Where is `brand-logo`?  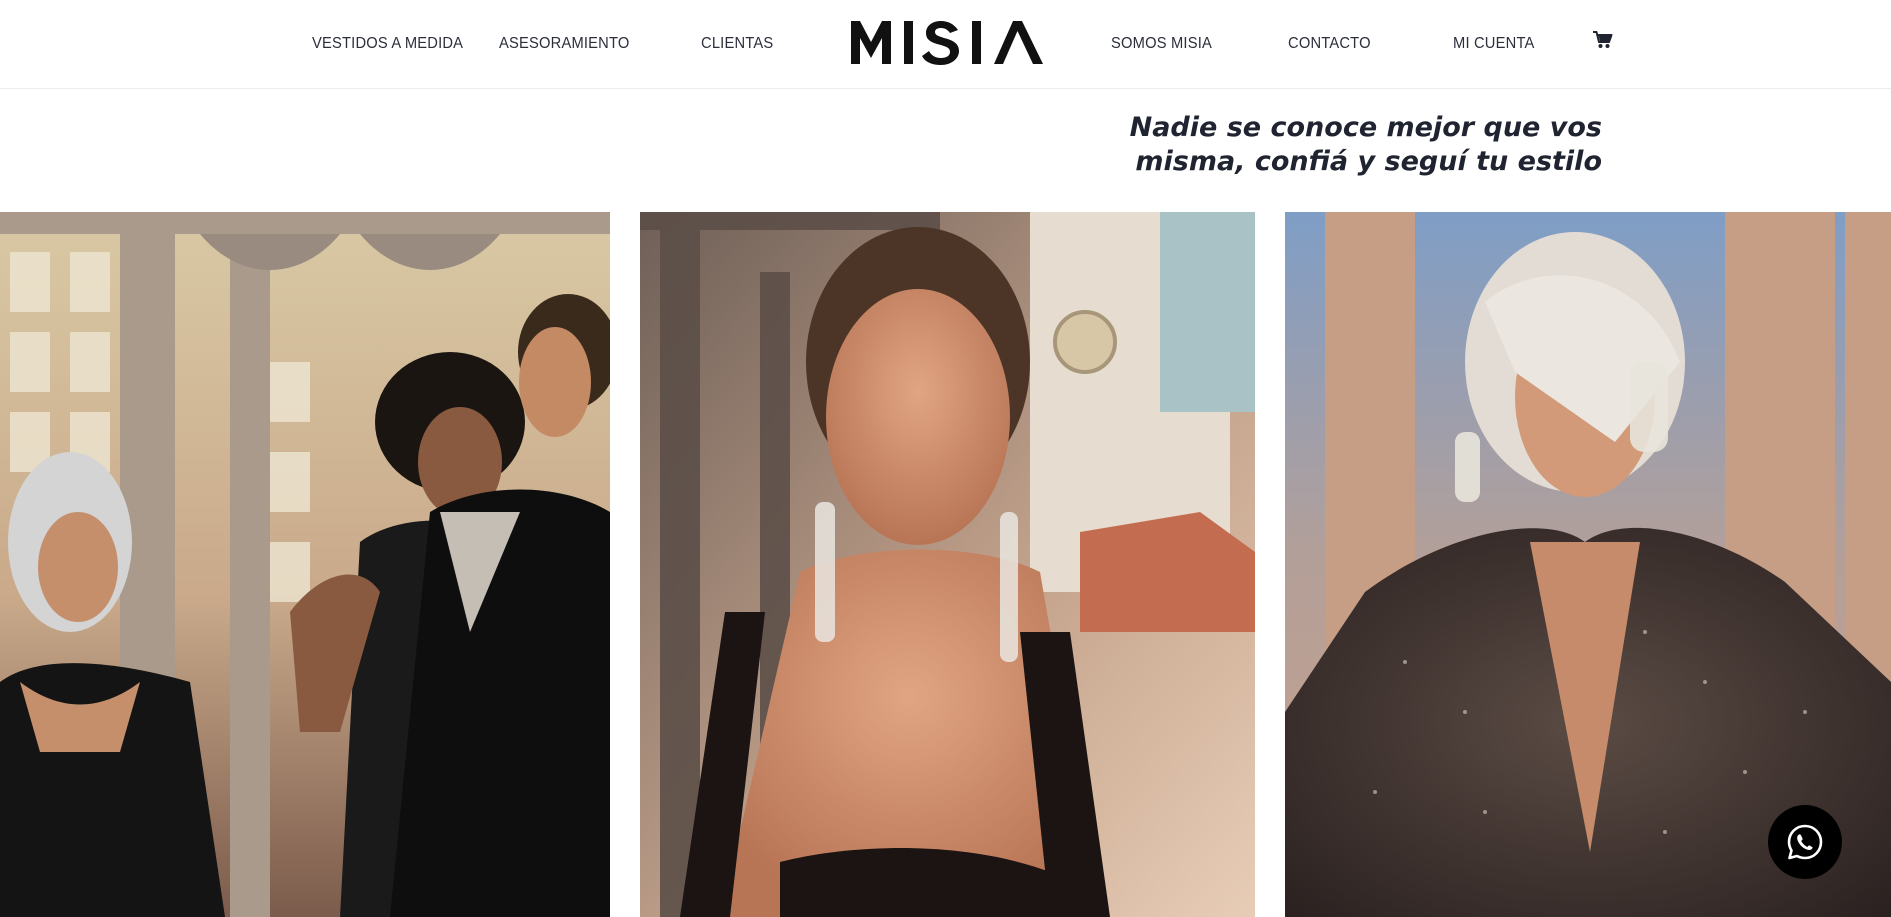
brand-logo is located at coordinates (947, 42).